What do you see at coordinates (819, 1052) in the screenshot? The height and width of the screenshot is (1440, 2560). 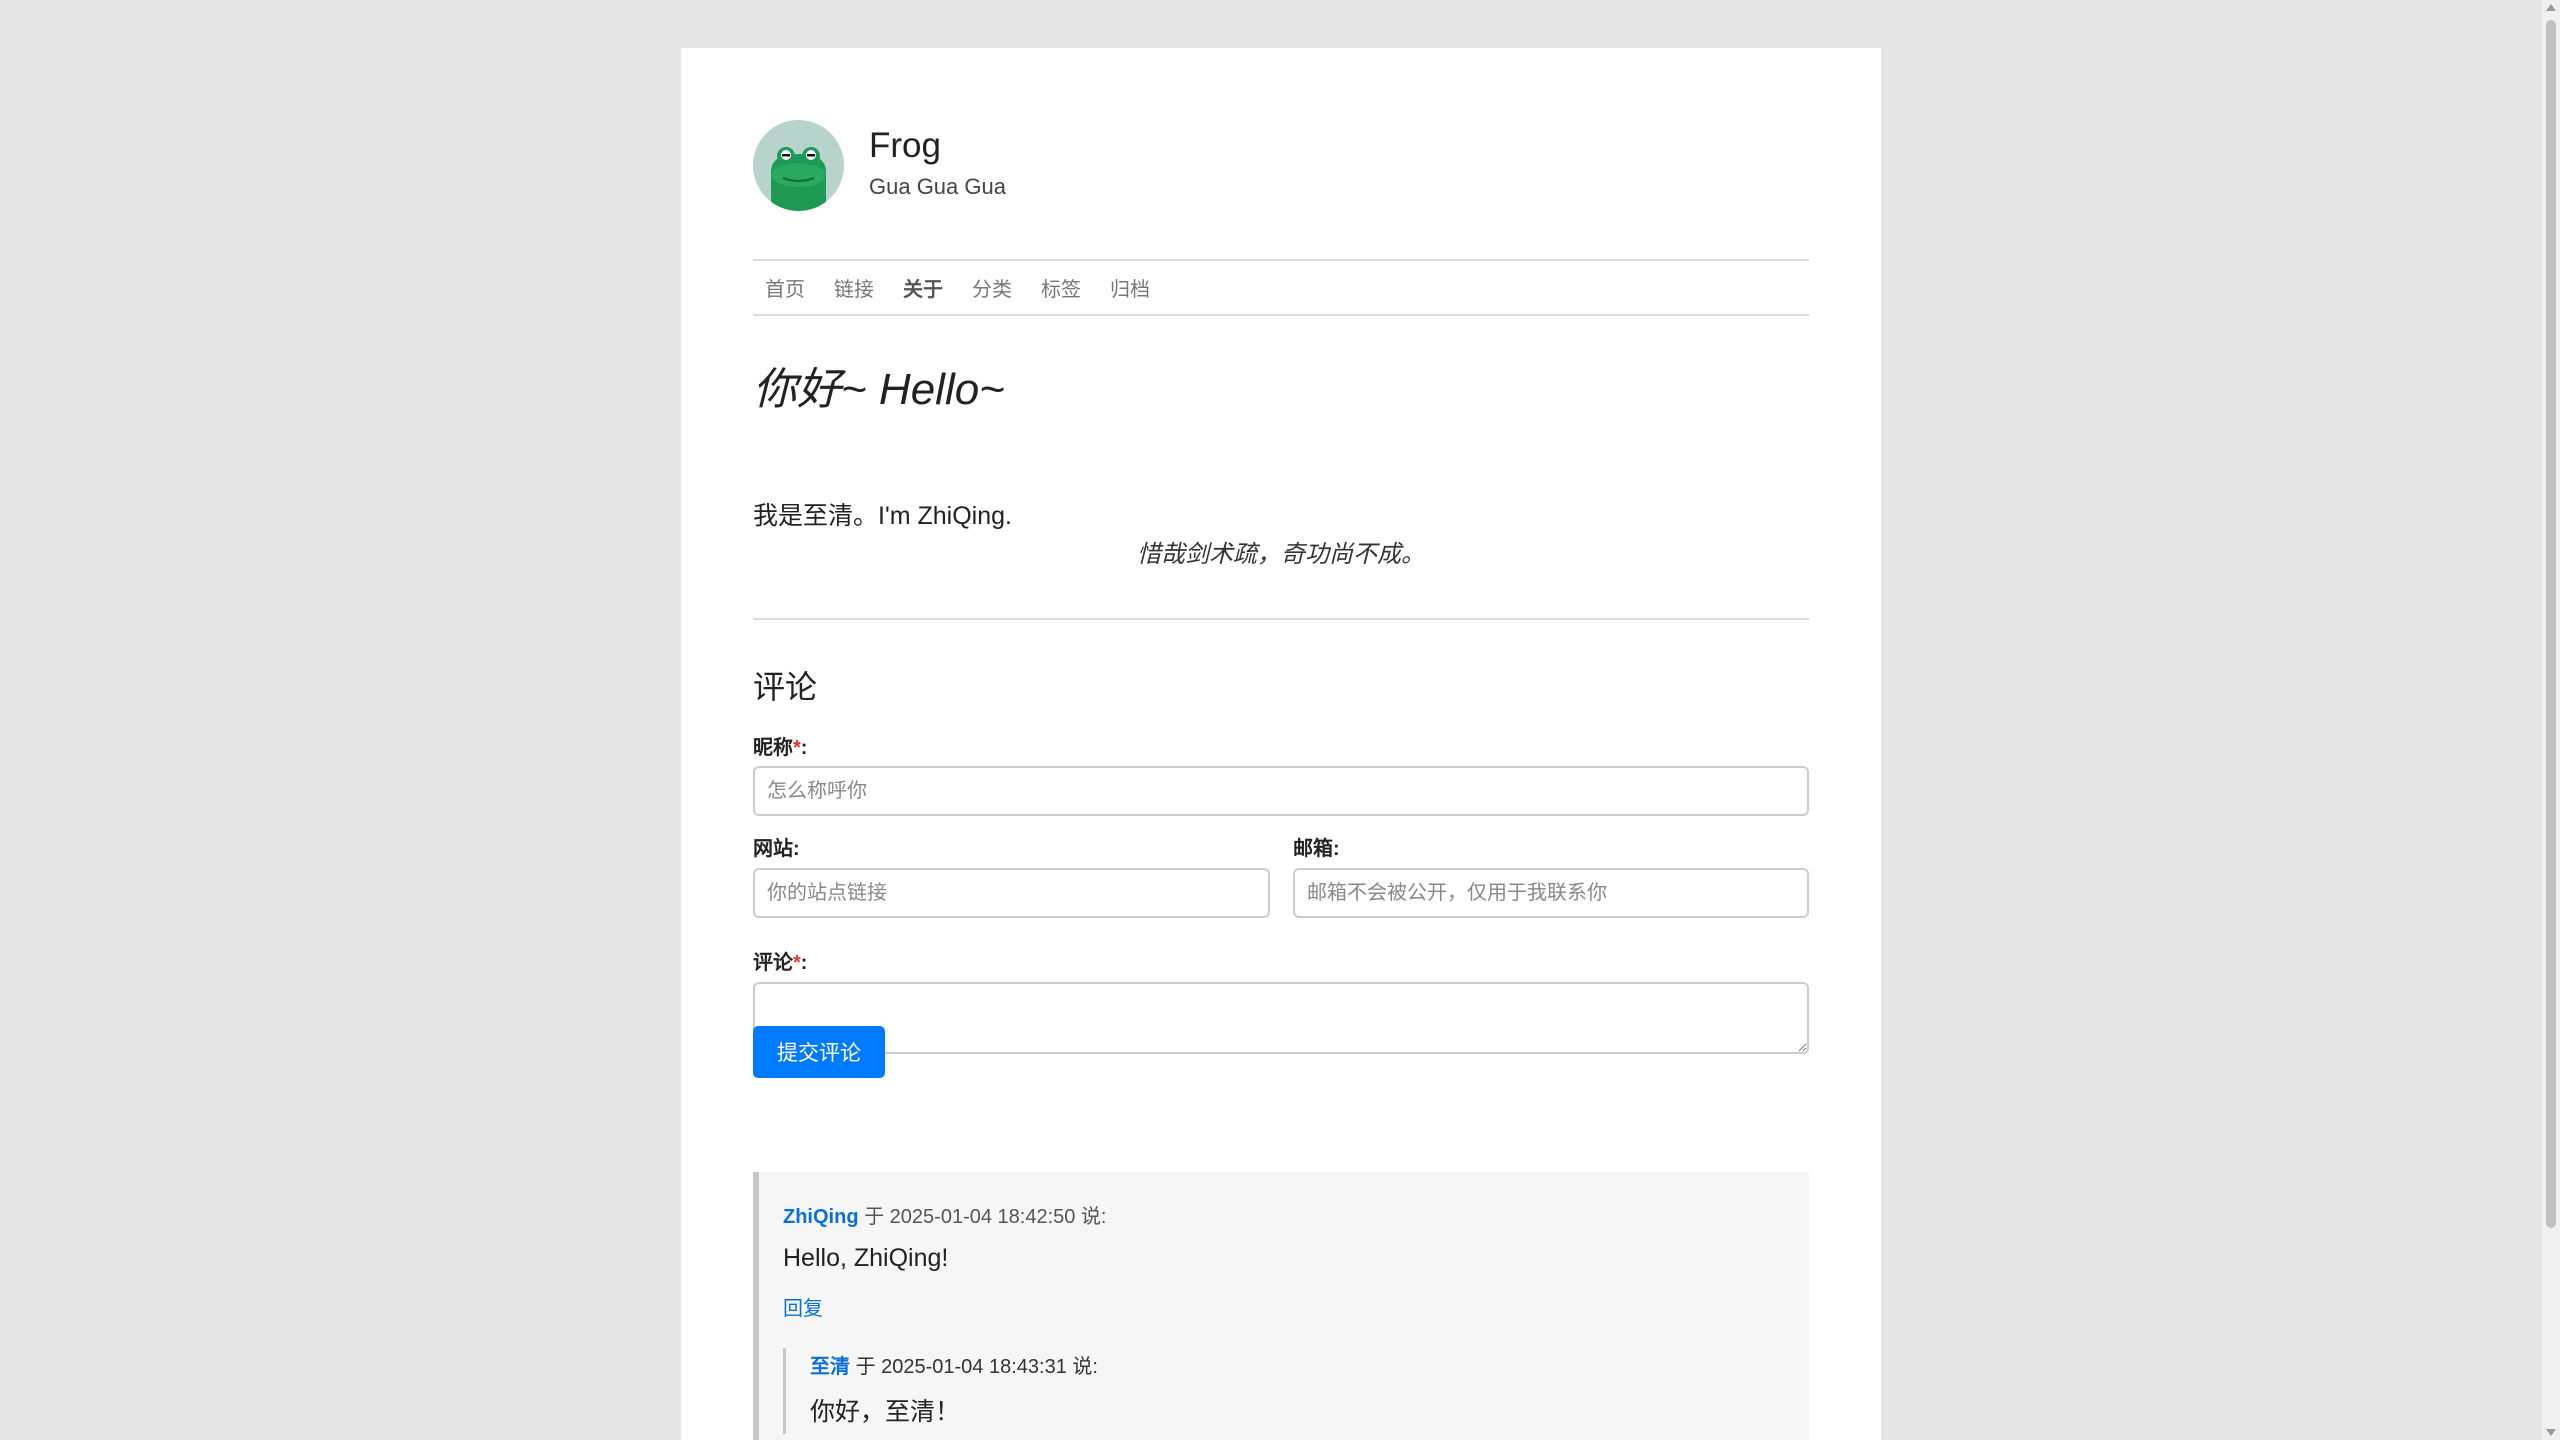 I see `submit-comment-button: 提交评论` at bounding box center [819, 1052].